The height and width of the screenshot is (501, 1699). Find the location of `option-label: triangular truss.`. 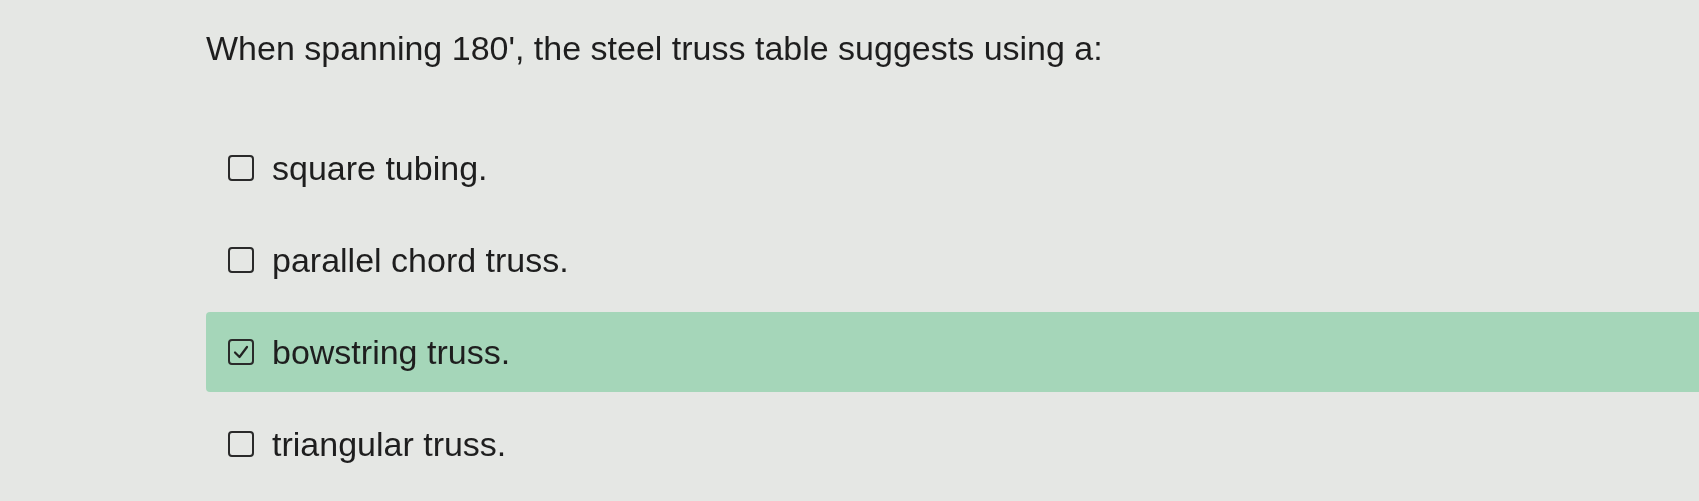

option-label: triangular truss. is located at coordinates (389, 444).